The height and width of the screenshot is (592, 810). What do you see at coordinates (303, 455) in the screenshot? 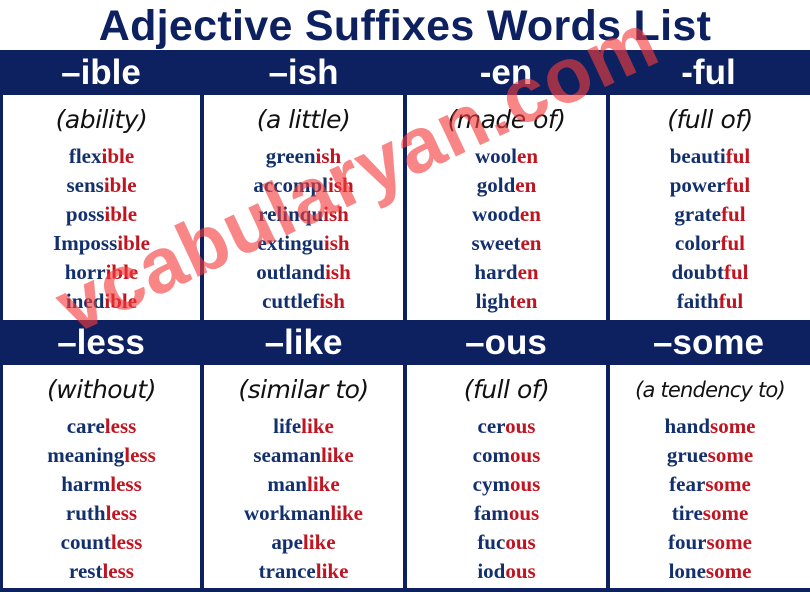
I see `word-item: seamanlike` at bounding box center [303, 455].